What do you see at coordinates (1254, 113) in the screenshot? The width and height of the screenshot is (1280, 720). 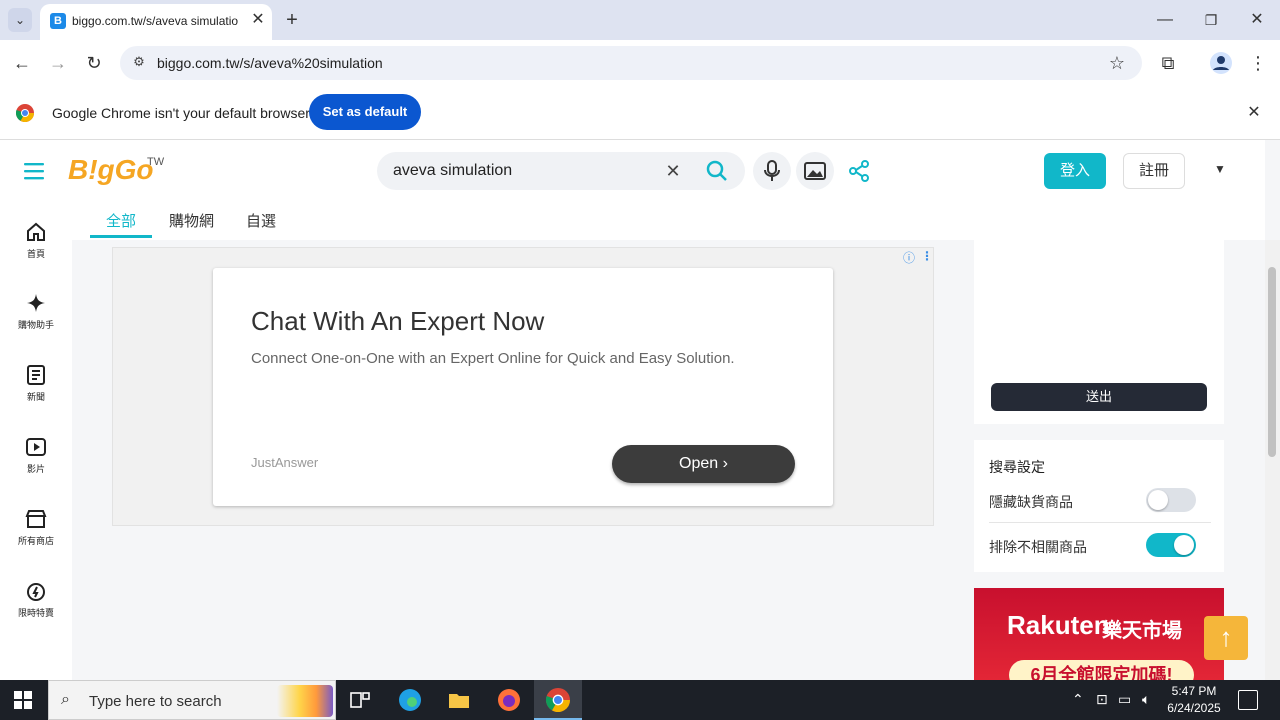 I see `infobar-close-icon: ✕` at bounding box center [1254, 113].